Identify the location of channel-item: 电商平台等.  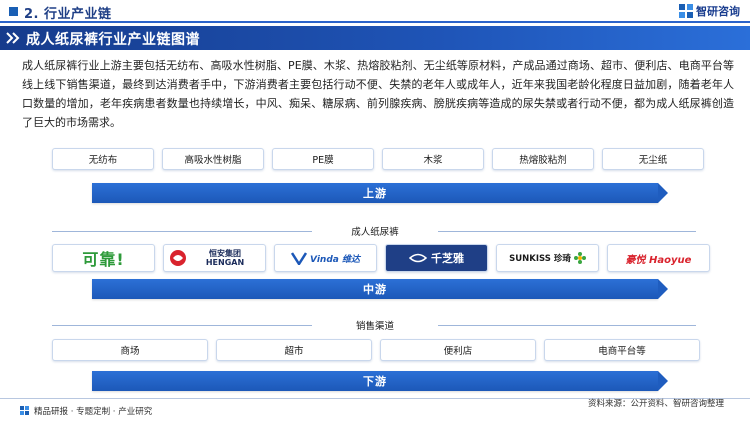
(622, 350).